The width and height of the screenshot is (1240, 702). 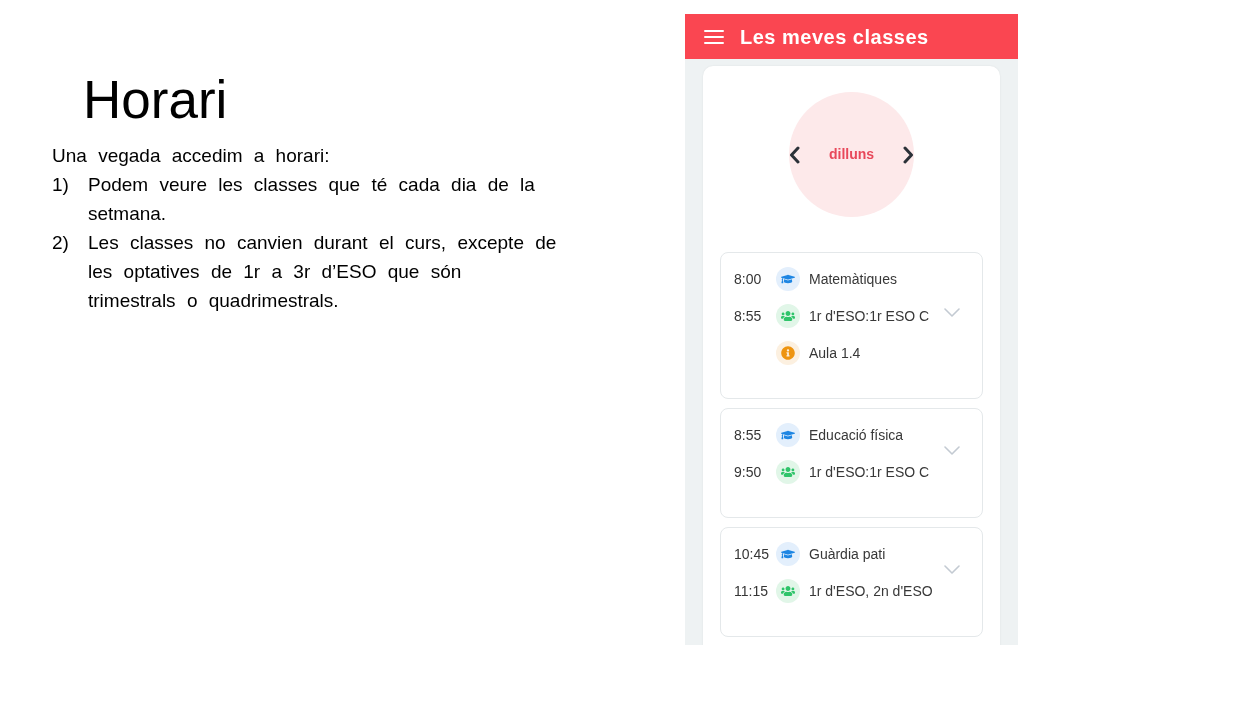 What do you see at coordinates (752, 554) in the screenshot?
I see `class-time: 10:45` at bounding box center [752, 554].